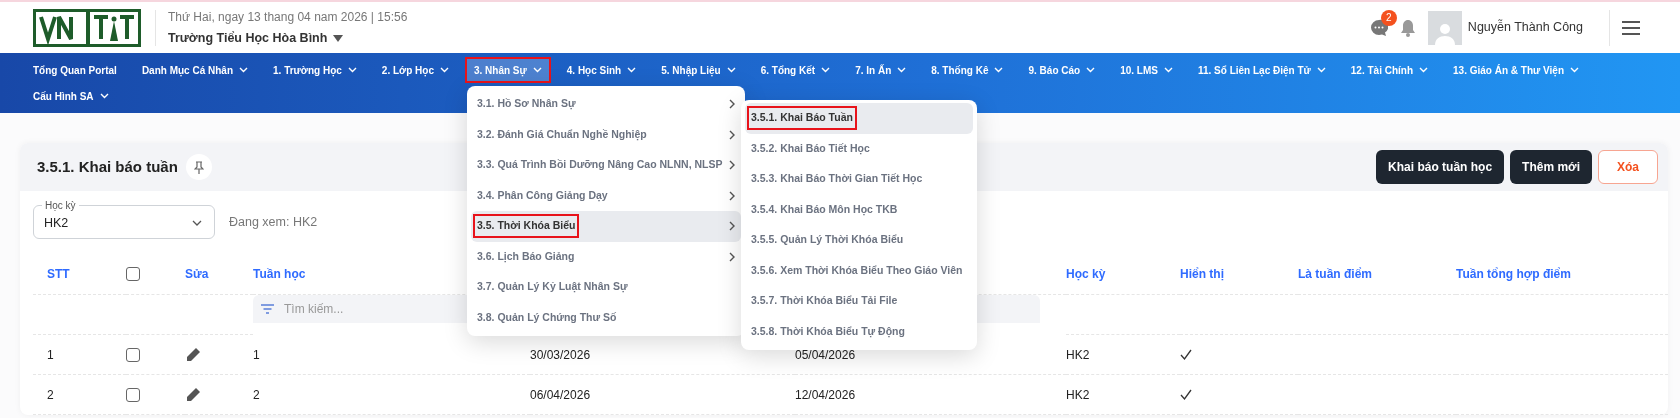  What do you see at coordinates (256, 395) in the screenshot?
I see `table-cell-text: 2` at bounding box center [256, 395].